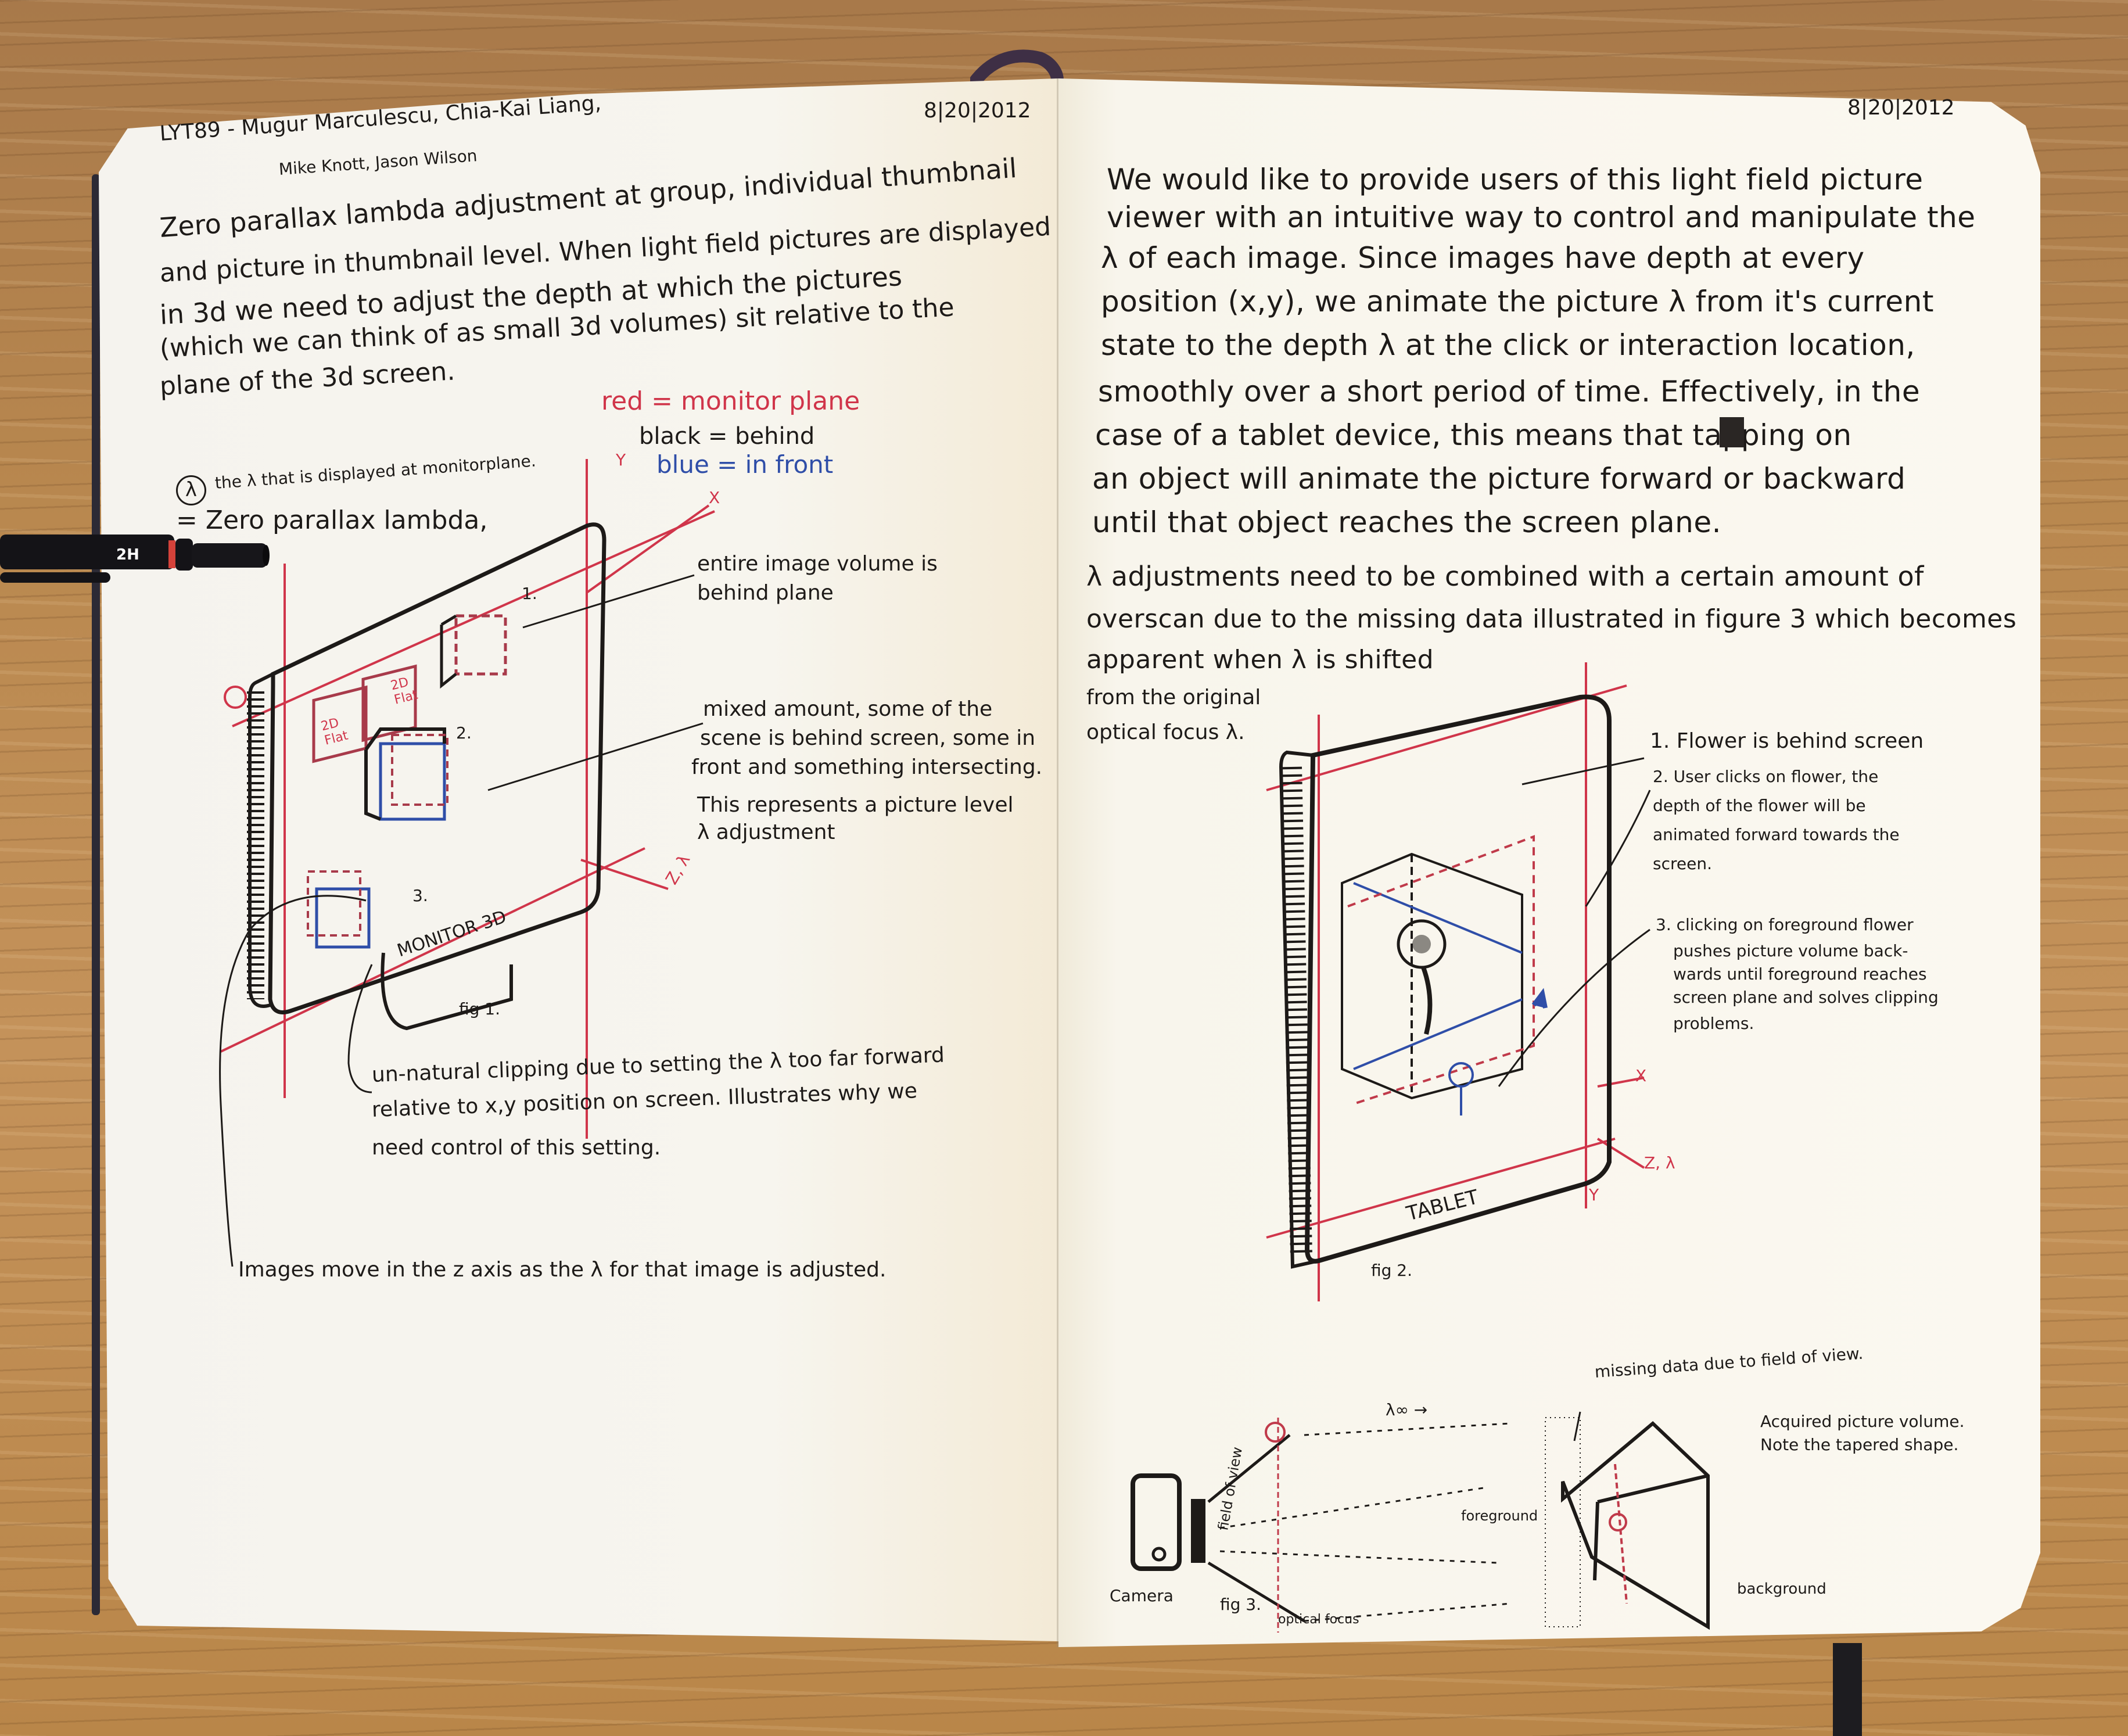 The image size is (2128, 1736). Describe the element at coordinates (730, 401) in the screenshot. I see `legend-red: red = monitor plane` at that location.